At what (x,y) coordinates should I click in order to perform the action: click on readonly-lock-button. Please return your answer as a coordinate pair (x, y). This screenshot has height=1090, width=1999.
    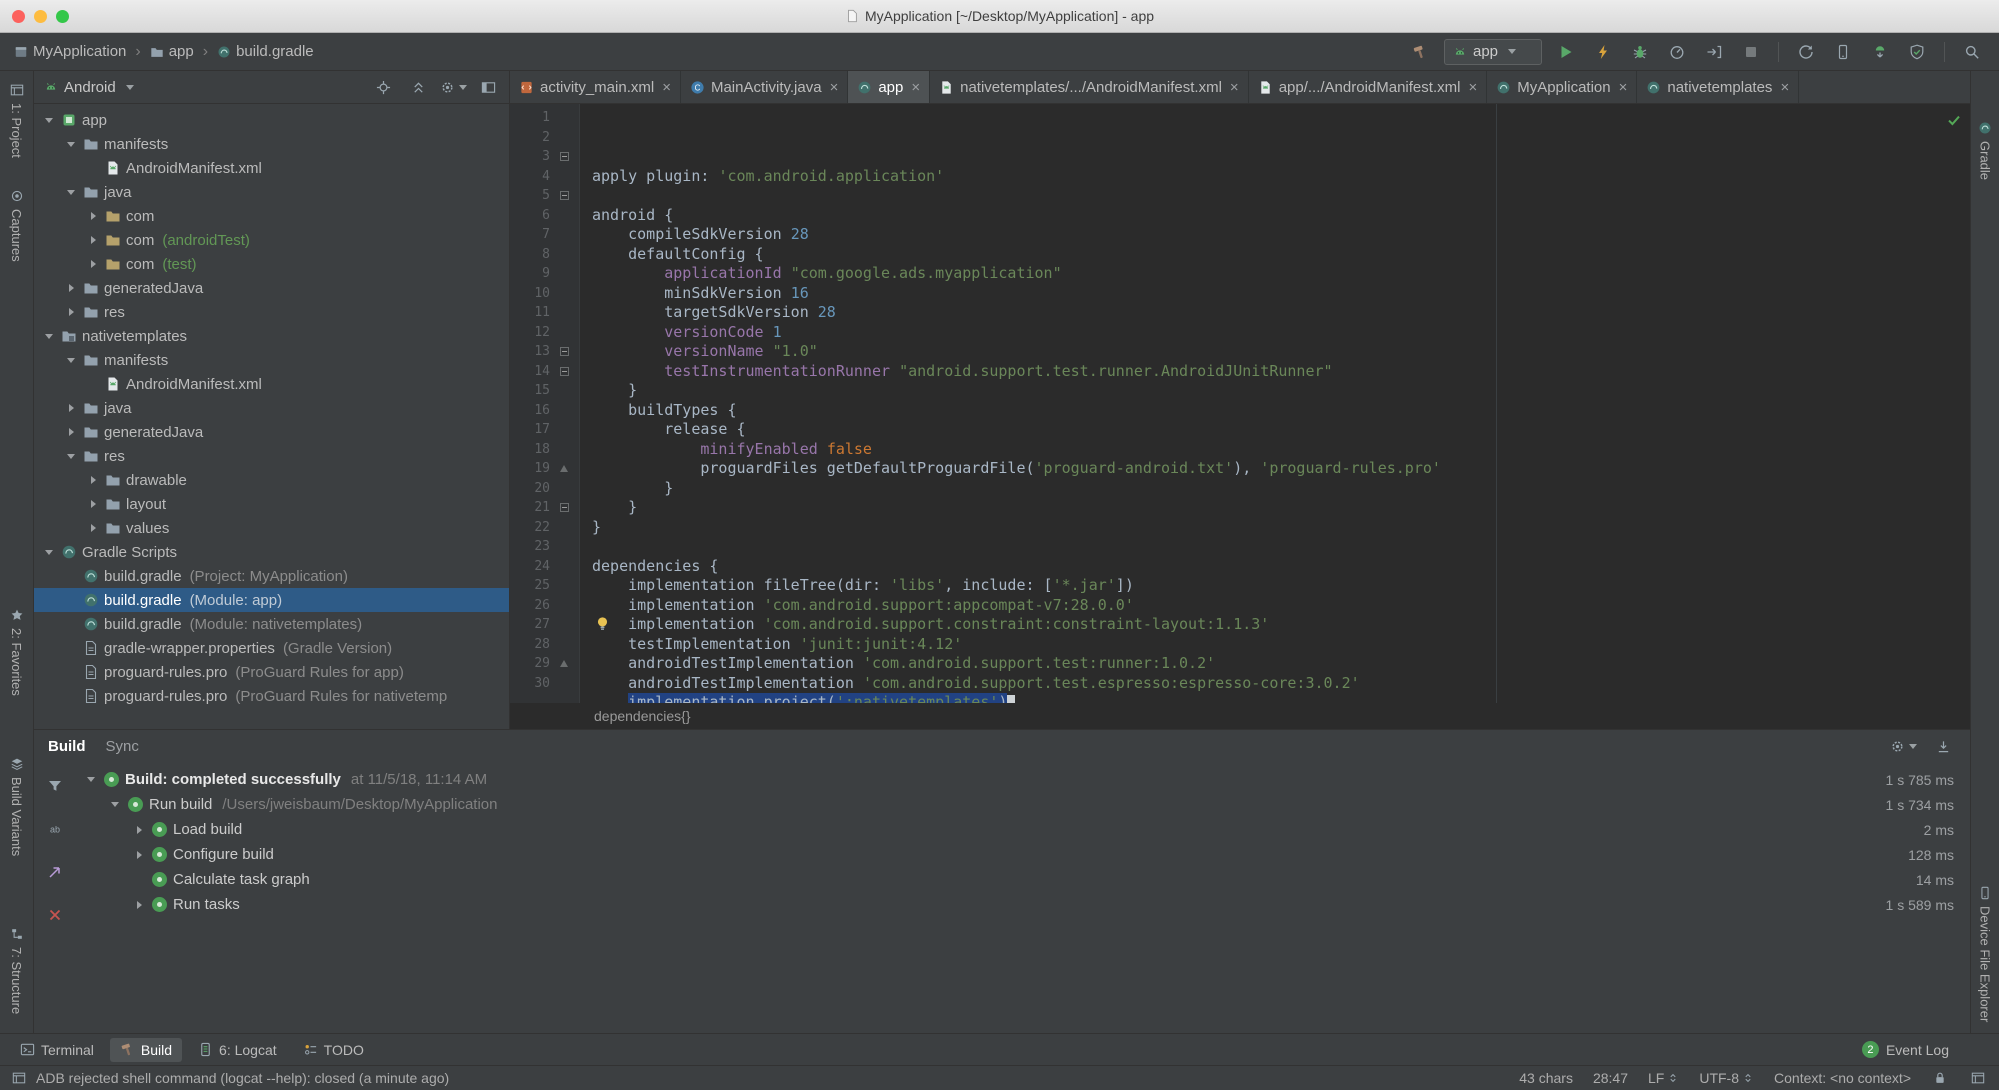
    Looking at the image, I should click on (1940, 1078).